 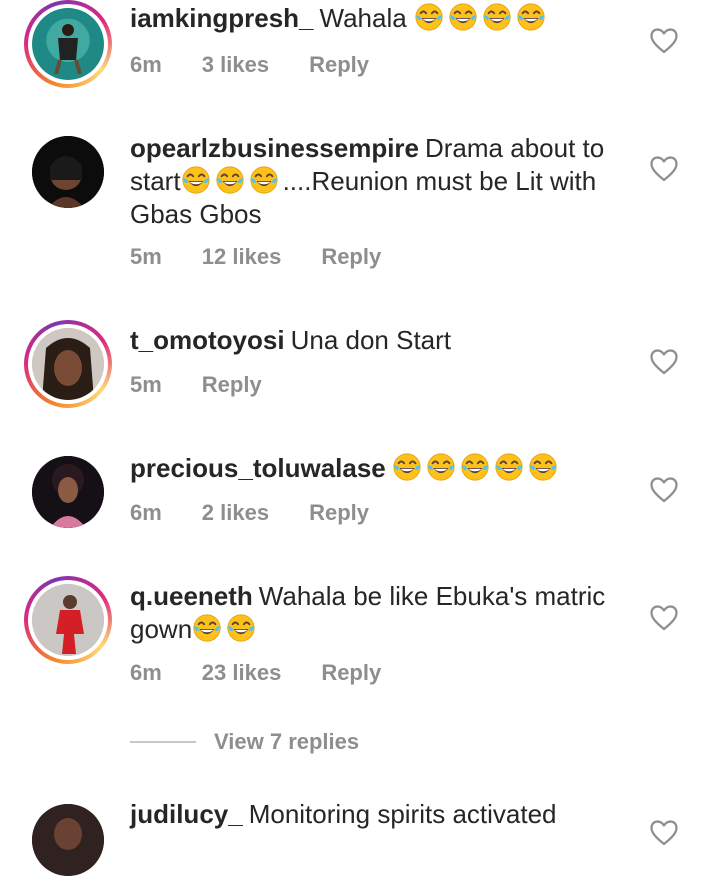 I want to click on comment-text: judilucy_ Monitoring spirits activated, so click(x=375, y=814).